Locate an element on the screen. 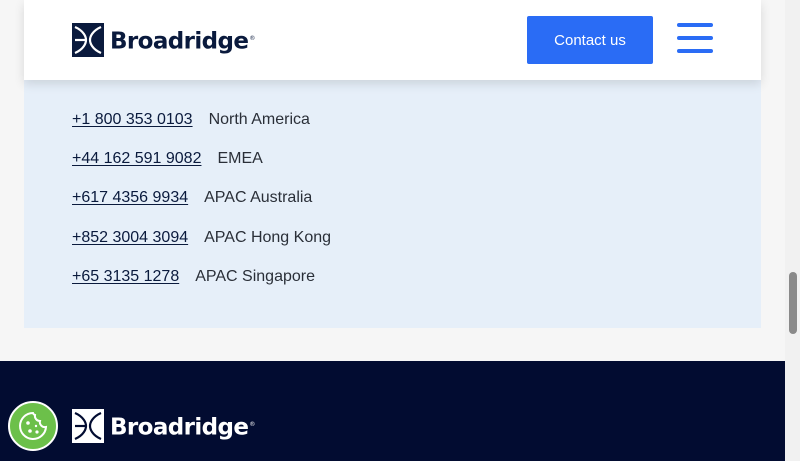  vertical-scrollbar is located at coordinates (792, 230).